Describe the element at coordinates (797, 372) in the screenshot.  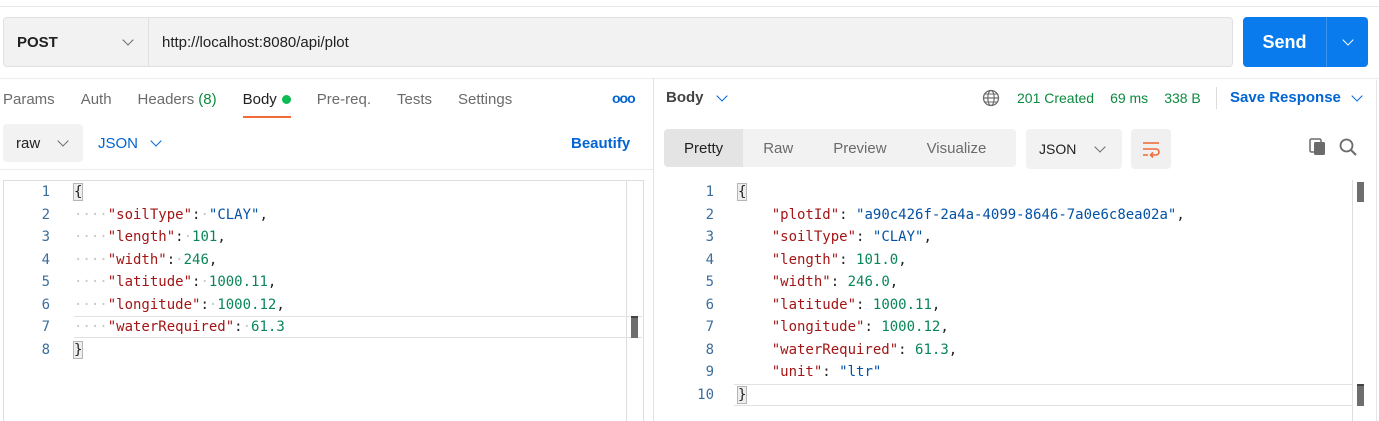
I see `json-key: "unit"` at that location.